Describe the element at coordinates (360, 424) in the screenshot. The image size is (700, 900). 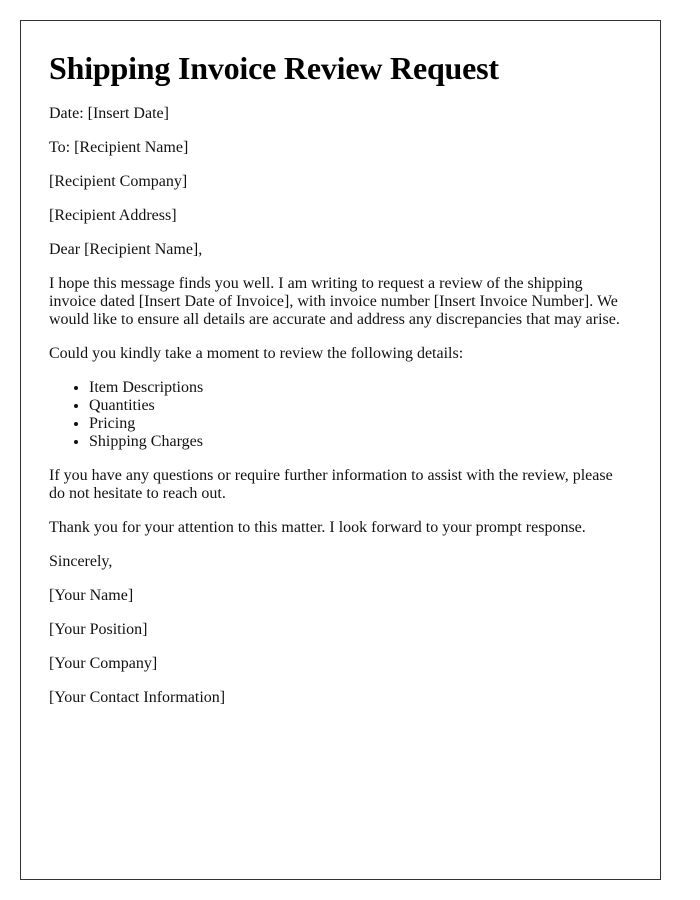
I see `review-item: Pricing` at that location.